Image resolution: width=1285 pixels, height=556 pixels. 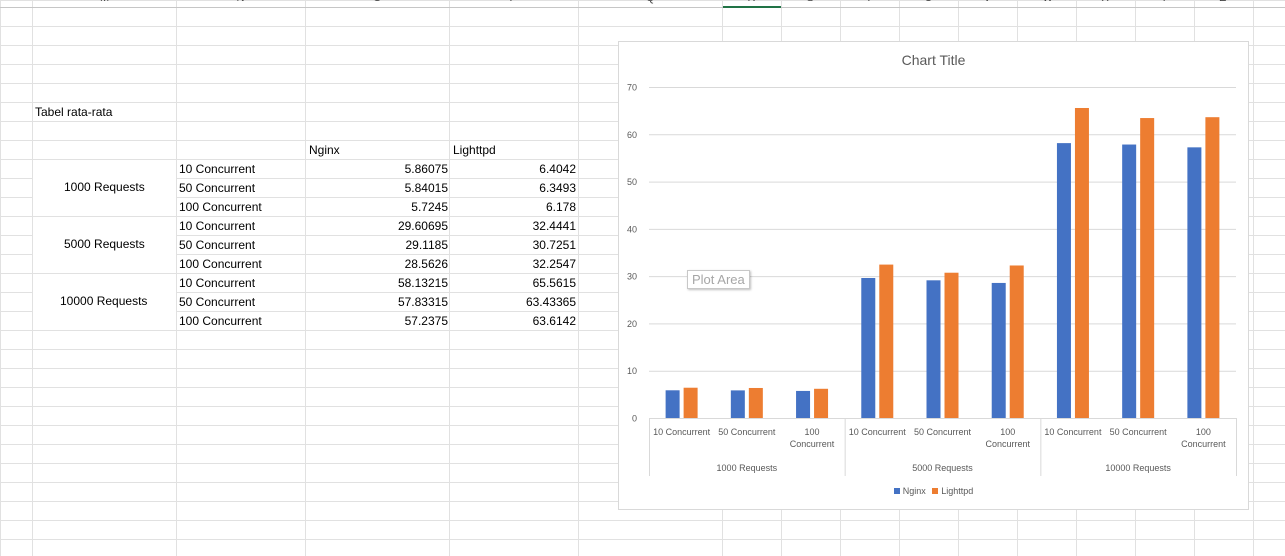 I want to click on plot-area-tooltip: Plot Area, so click(x=718, y=279).